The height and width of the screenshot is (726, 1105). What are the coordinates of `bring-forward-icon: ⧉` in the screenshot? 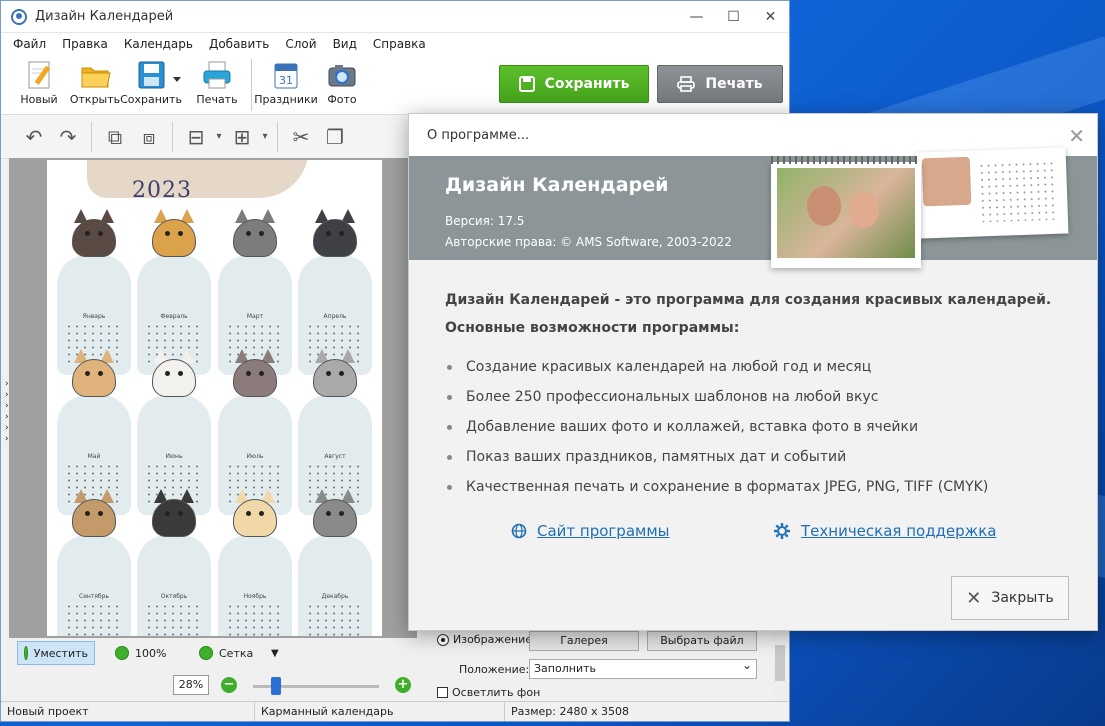 It's located at (115, 137).